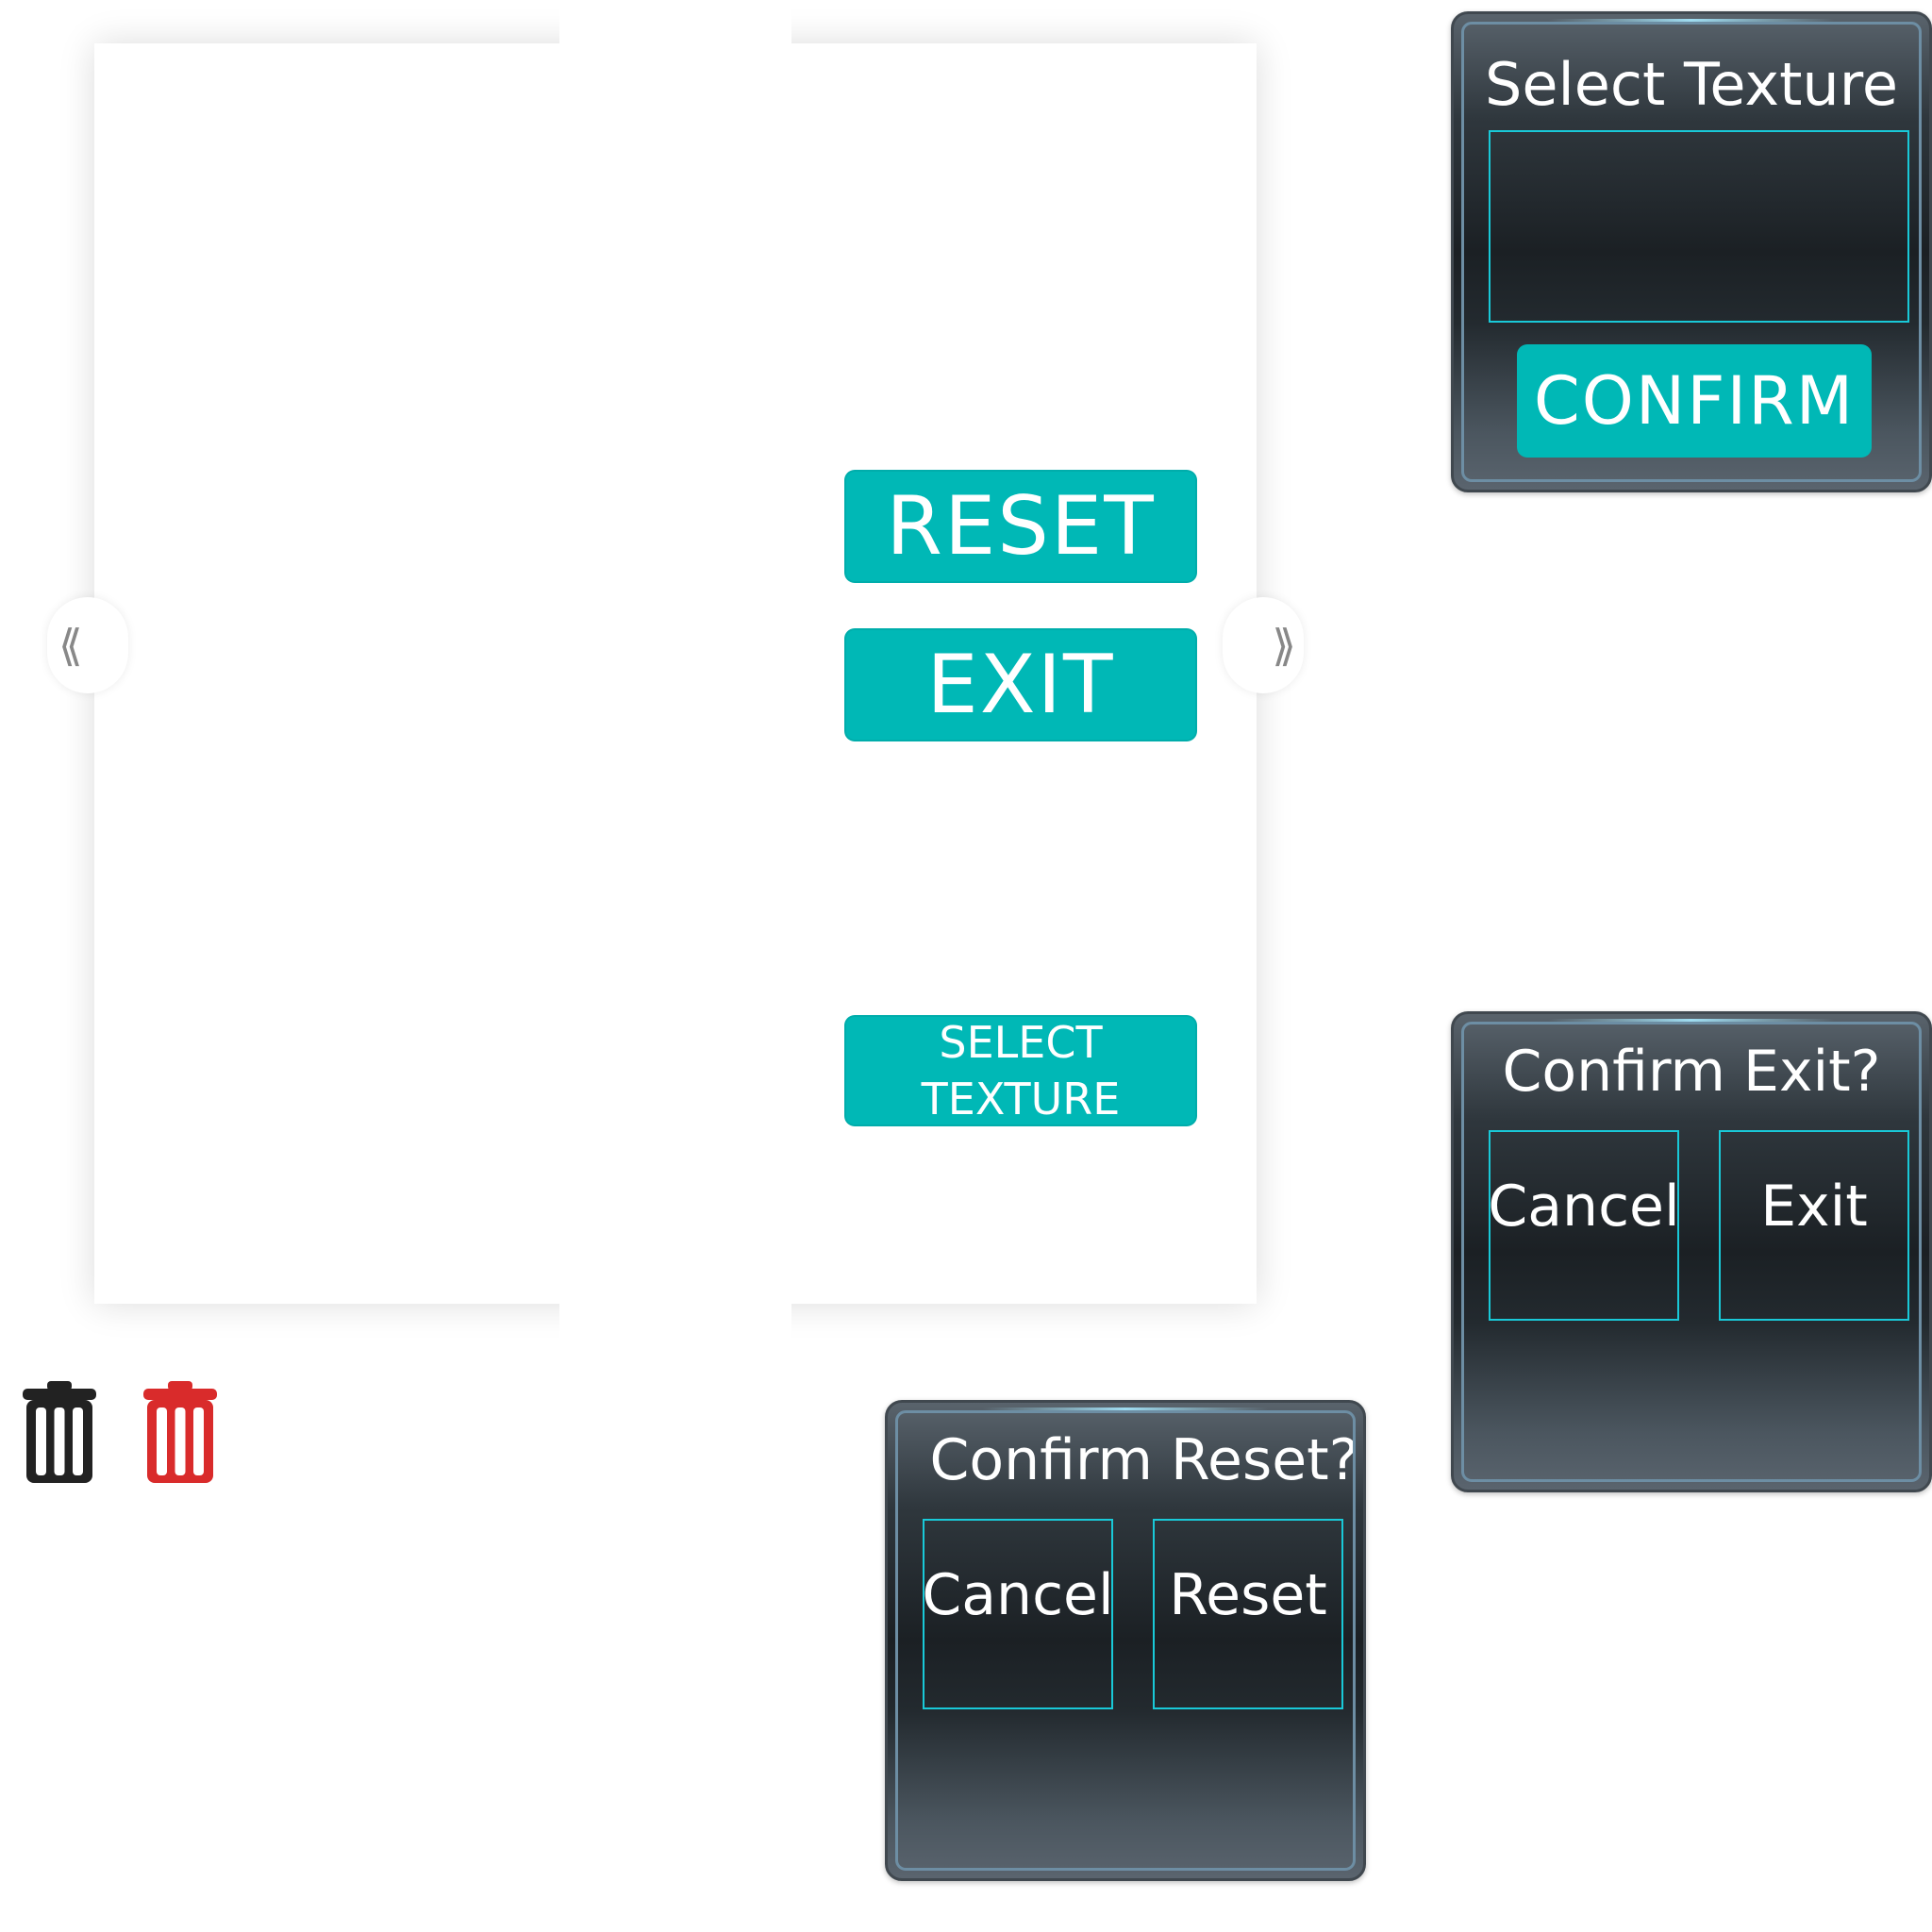 This screenshot has width=1932, height=1932. I want to click on select-texture-dialog: Select Texture CONFIRM, so click(1692, 252).